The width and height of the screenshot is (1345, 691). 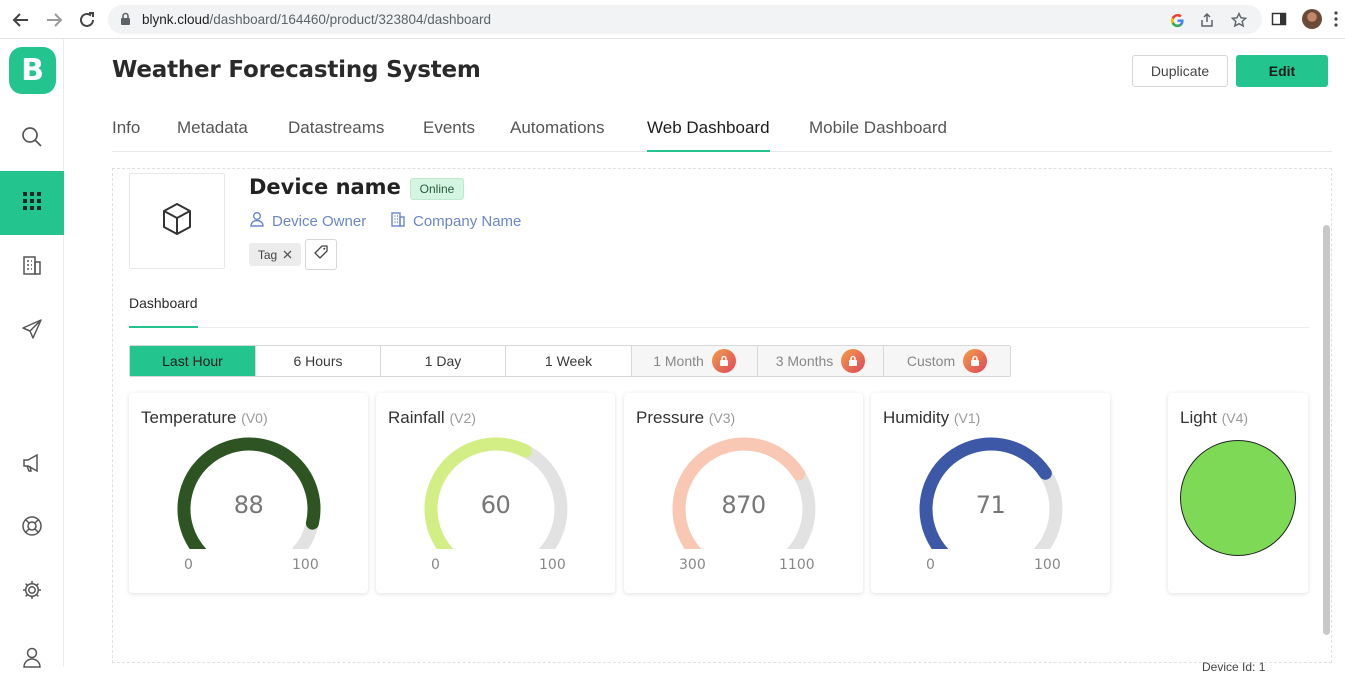 I want to click on range-label: 3 Months, so click(x=804, y=361).